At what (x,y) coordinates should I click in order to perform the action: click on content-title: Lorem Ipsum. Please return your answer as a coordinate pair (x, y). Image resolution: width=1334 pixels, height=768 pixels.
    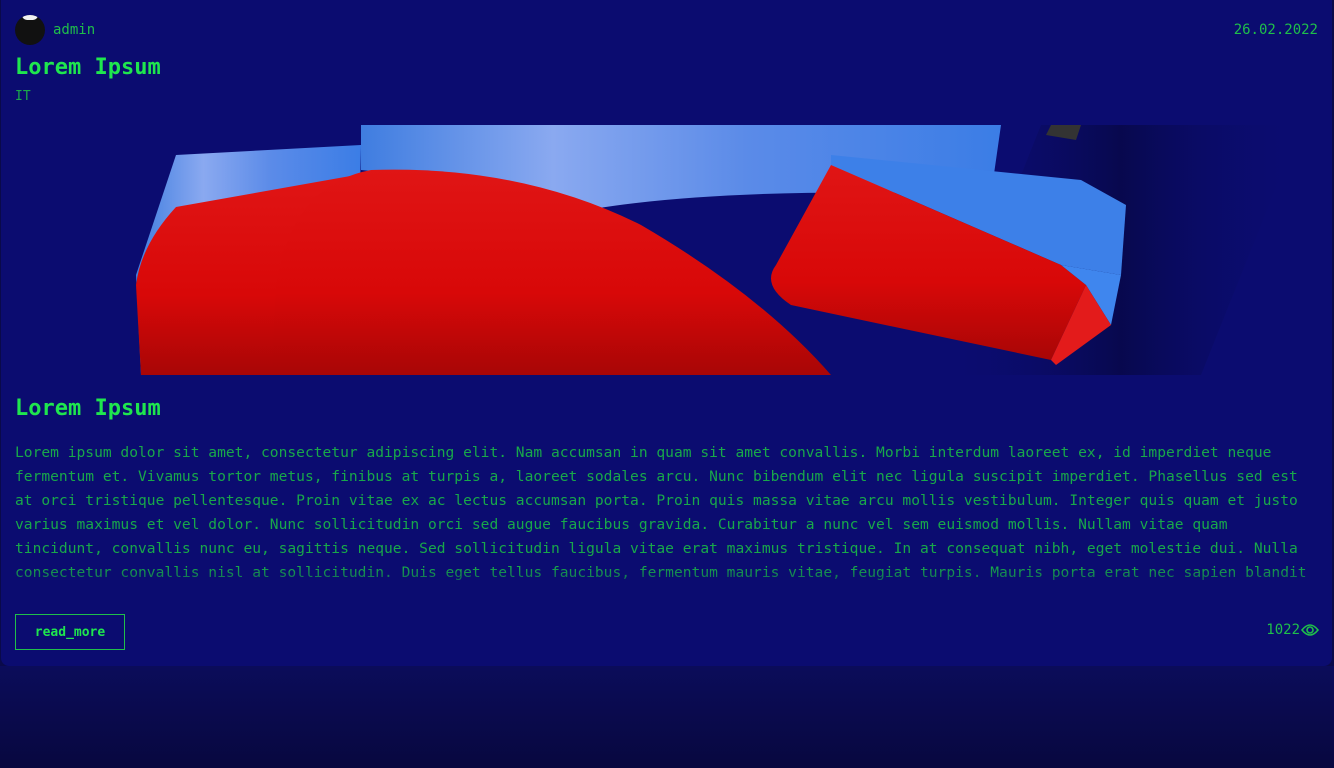
    Looking at the image, I should click on (88, 408).